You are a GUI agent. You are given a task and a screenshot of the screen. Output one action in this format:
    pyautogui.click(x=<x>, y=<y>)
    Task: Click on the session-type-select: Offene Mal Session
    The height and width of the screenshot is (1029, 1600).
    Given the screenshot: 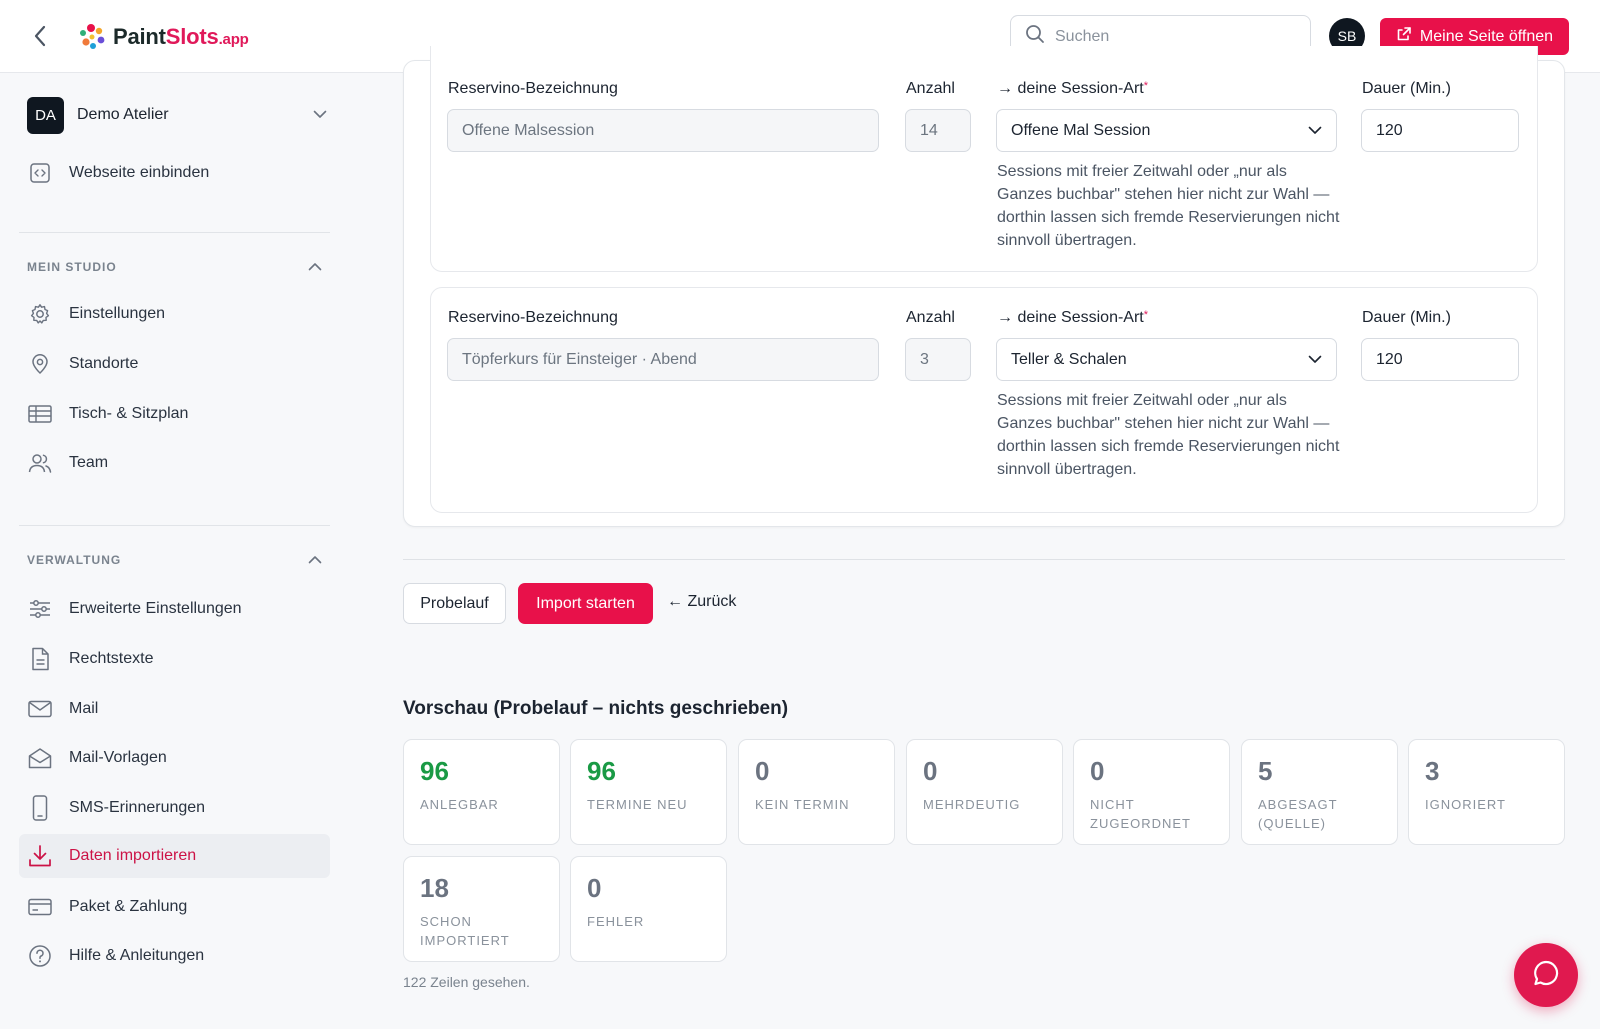 What is the action you would take?
    pyautogui.click(x=1166, y=130)
    